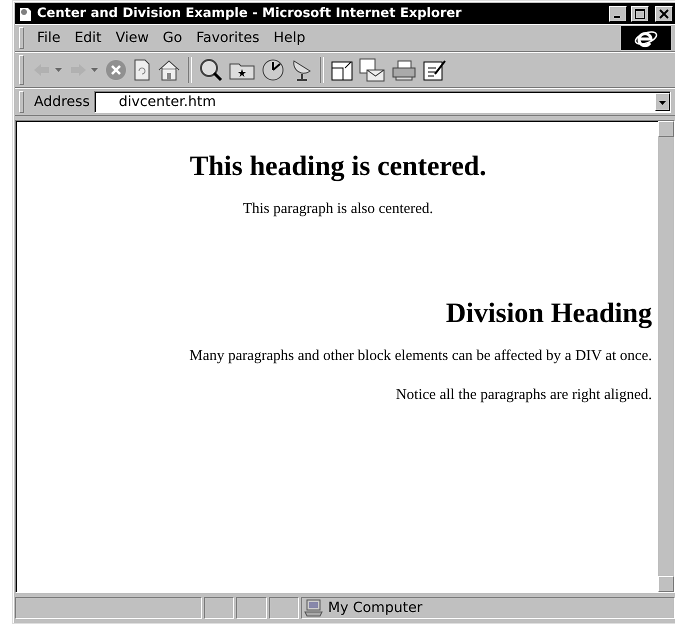 The height and width of the screenshot is (626, 675). Describe the element at coordinates (338, 167) in the screenshot. I see `page-heading: This heading is centered.` at that location.